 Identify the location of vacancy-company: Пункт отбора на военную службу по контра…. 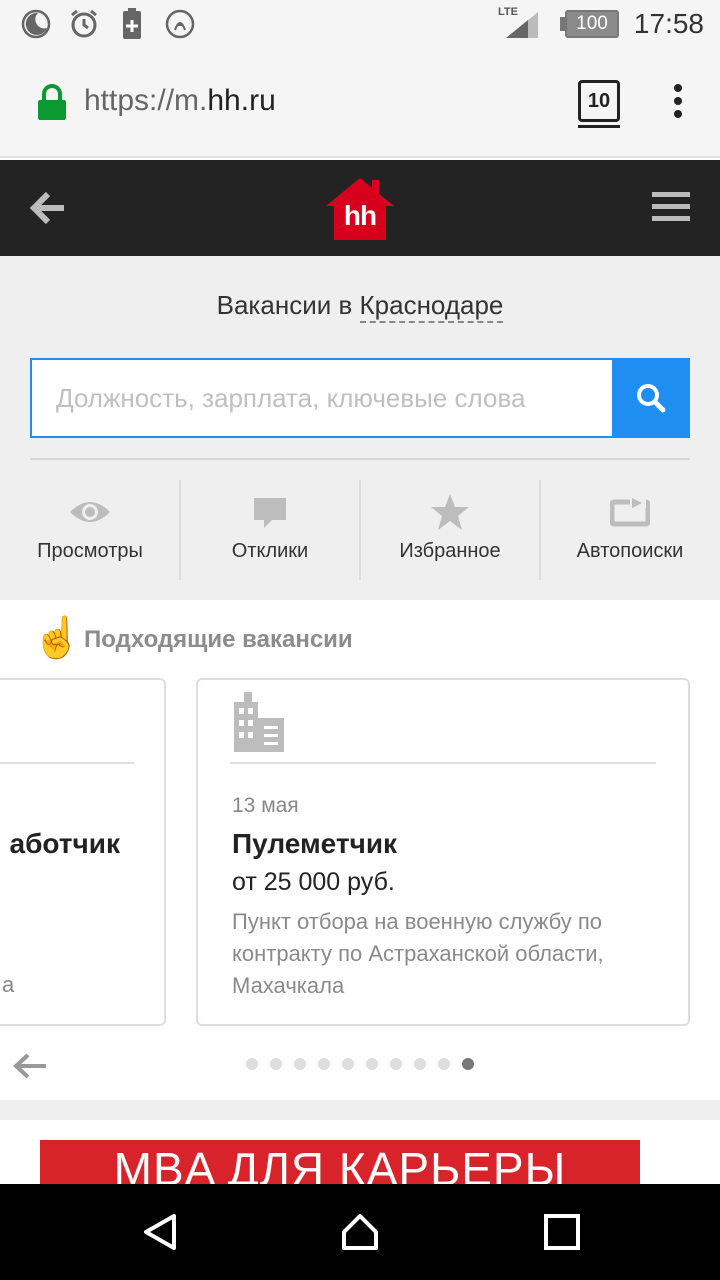
(418, 953).